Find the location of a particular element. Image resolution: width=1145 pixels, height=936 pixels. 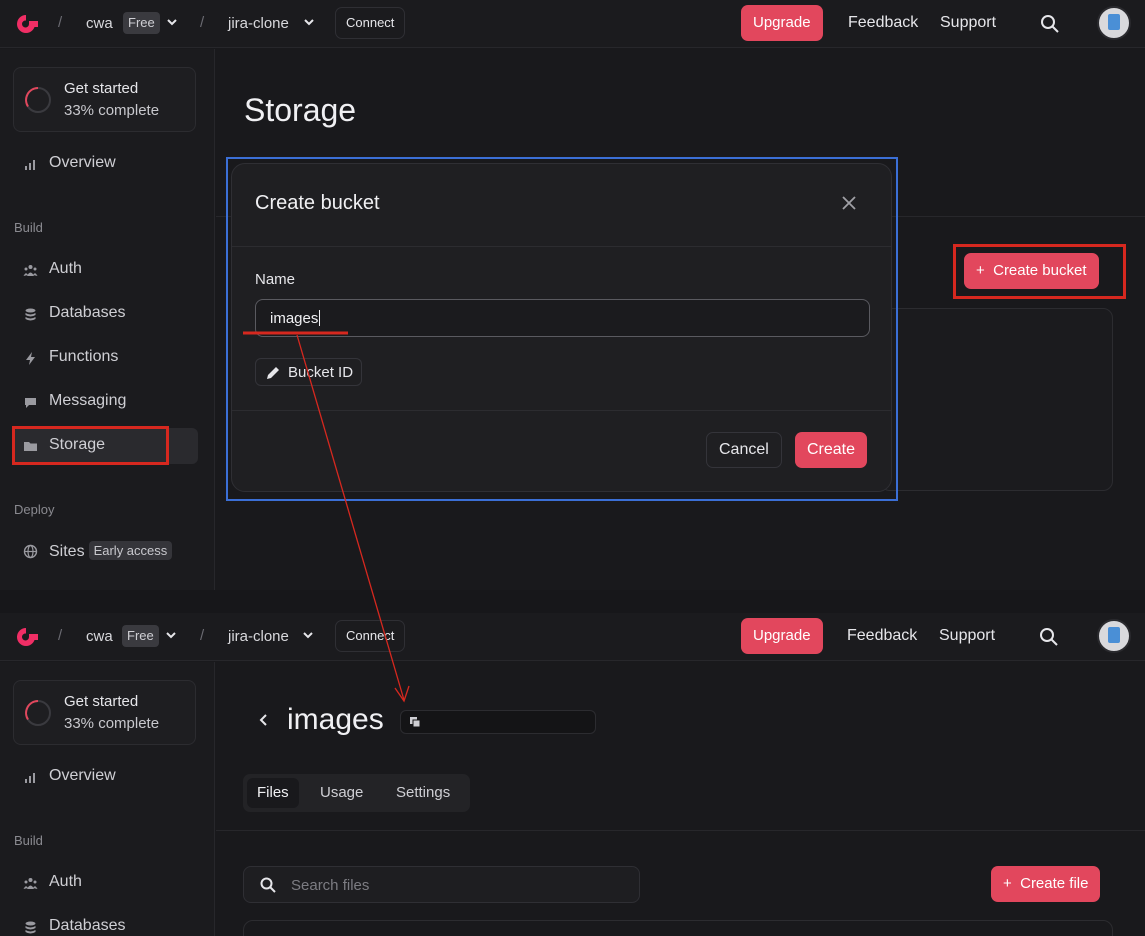

copy-icon is located at coordinates (415, 722).